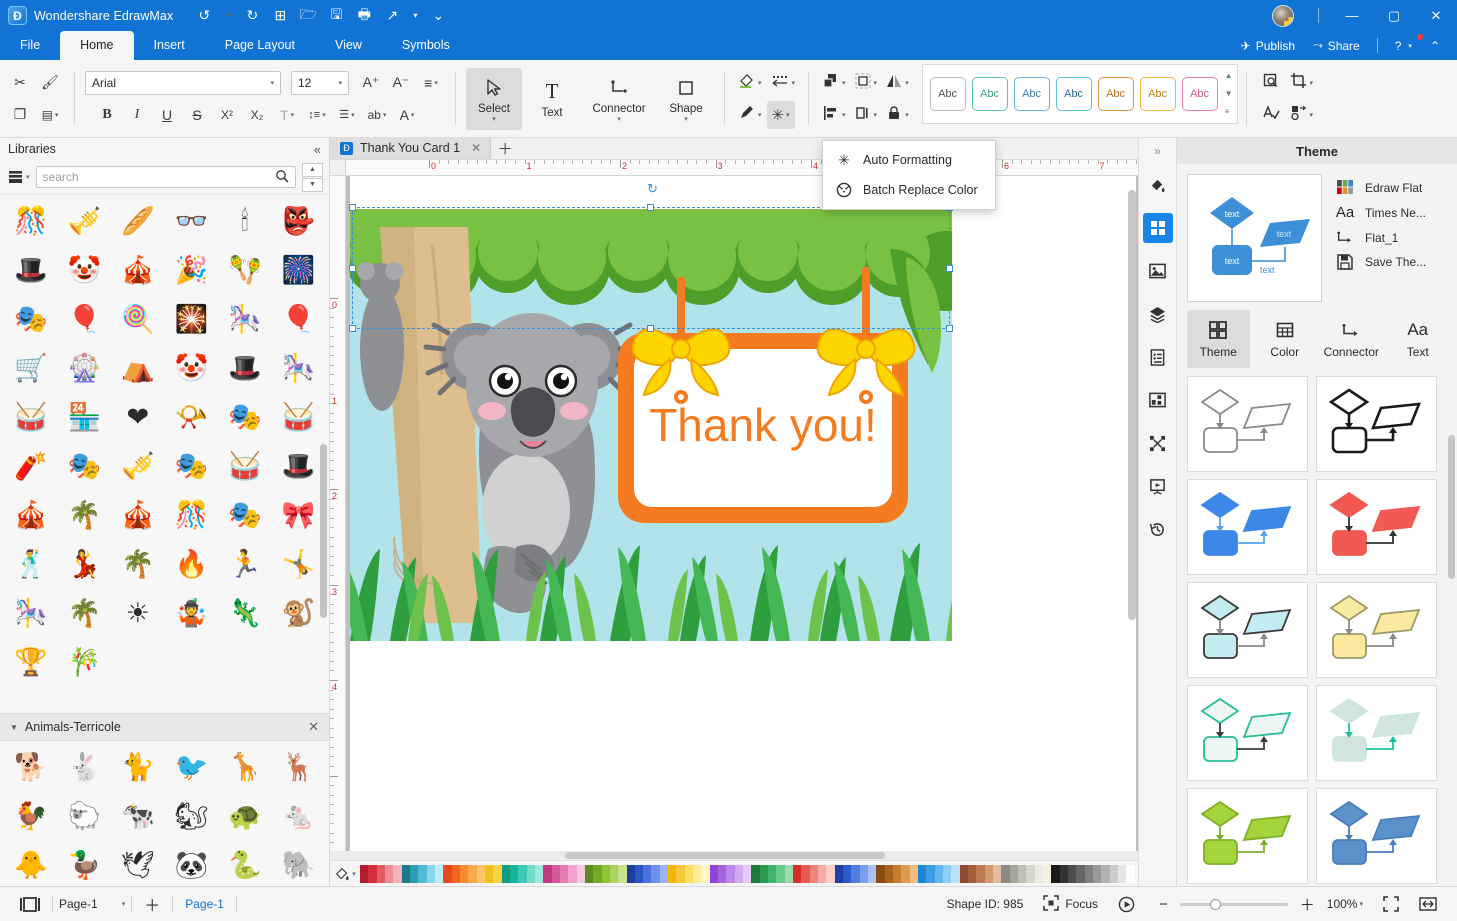 Image resolution: width=1457 pixels, height=921 pixels. Describe the element at coordinates (371, 83) in the screenshot. I see `increase-font-size-button: A⁺` at that location.